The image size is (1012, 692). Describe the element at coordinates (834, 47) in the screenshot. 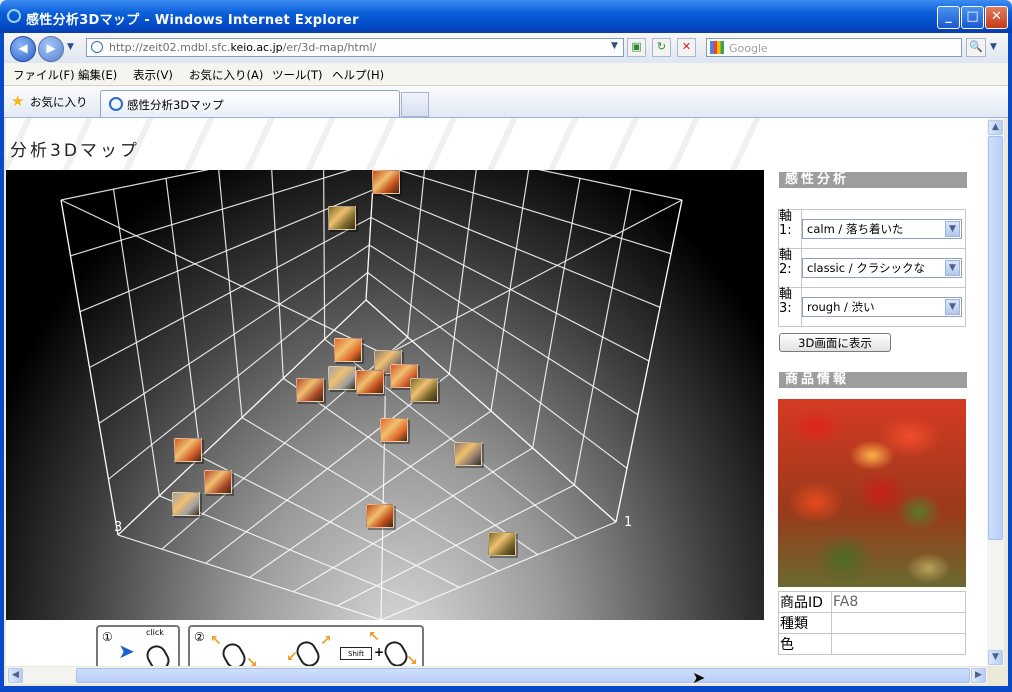

I see `search-box: Google` at that location.